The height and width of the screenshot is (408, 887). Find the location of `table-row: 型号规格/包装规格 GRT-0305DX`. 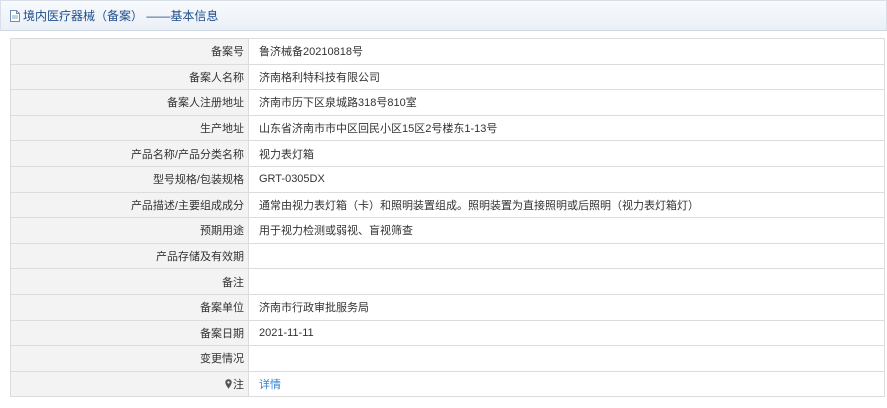

table-row: 型号规格/包装规格 GRT-0305DX is located at coordinates (447, 179).